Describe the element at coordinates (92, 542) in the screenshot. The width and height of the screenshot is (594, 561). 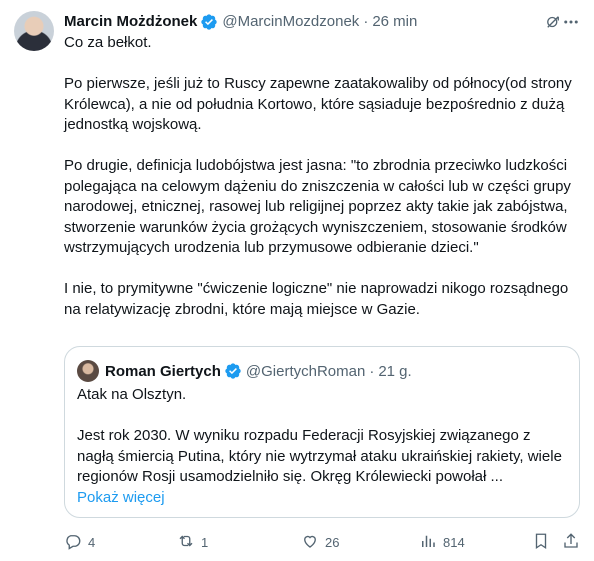
I see `reply-count: 4` at that location.